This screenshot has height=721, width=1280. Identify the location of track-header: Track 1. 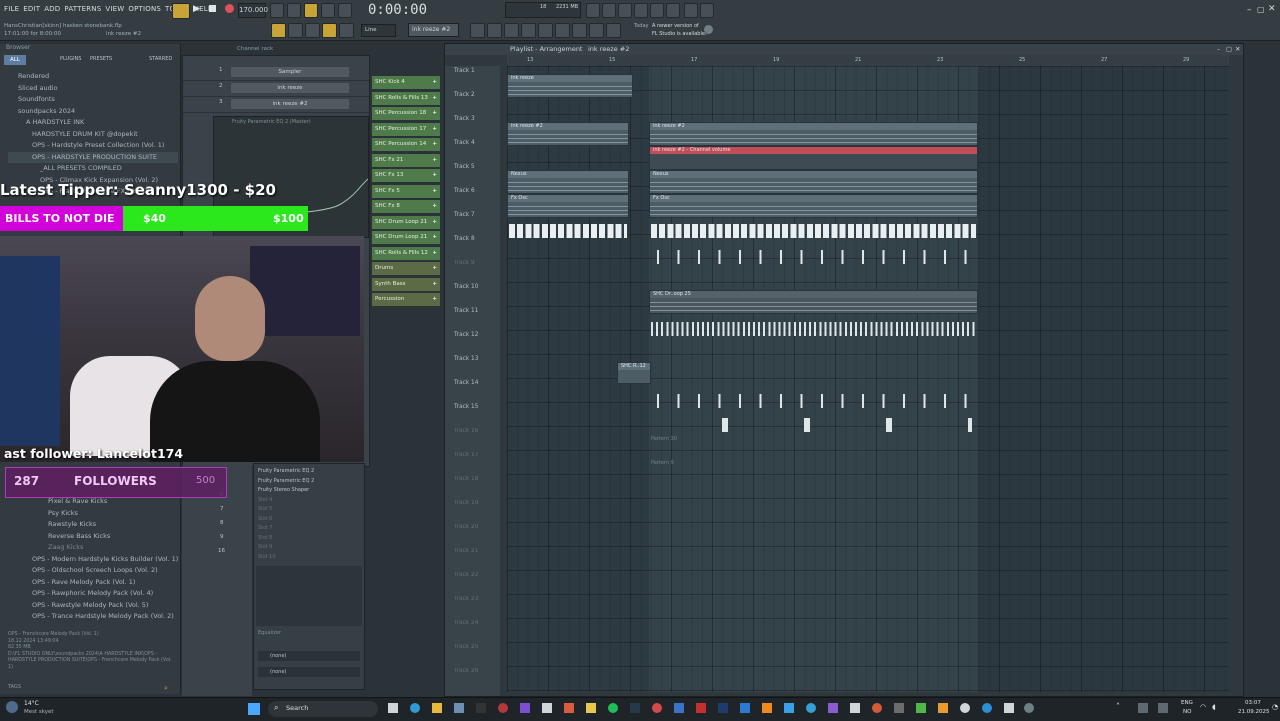
(472, 78).